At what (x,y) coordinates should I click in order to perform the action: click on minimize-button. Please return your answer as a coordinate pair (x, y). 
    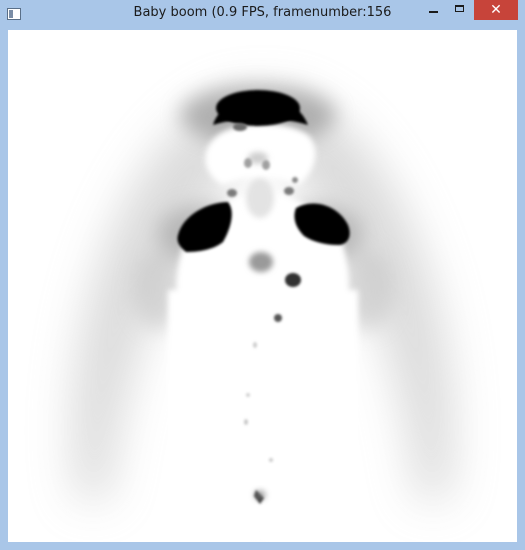
    Looking at the image, I should click on (433, 10).